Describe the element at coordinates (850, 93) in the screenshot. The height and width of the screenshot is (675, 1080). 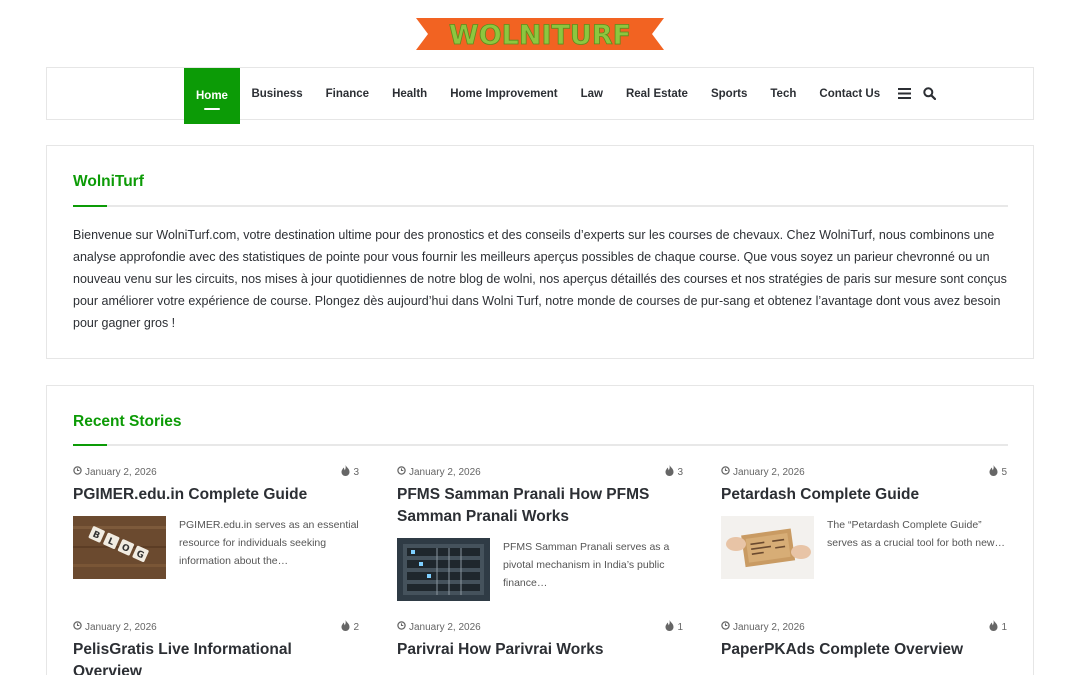
I see `nav-item-contact-us: Contact Us` at that location.